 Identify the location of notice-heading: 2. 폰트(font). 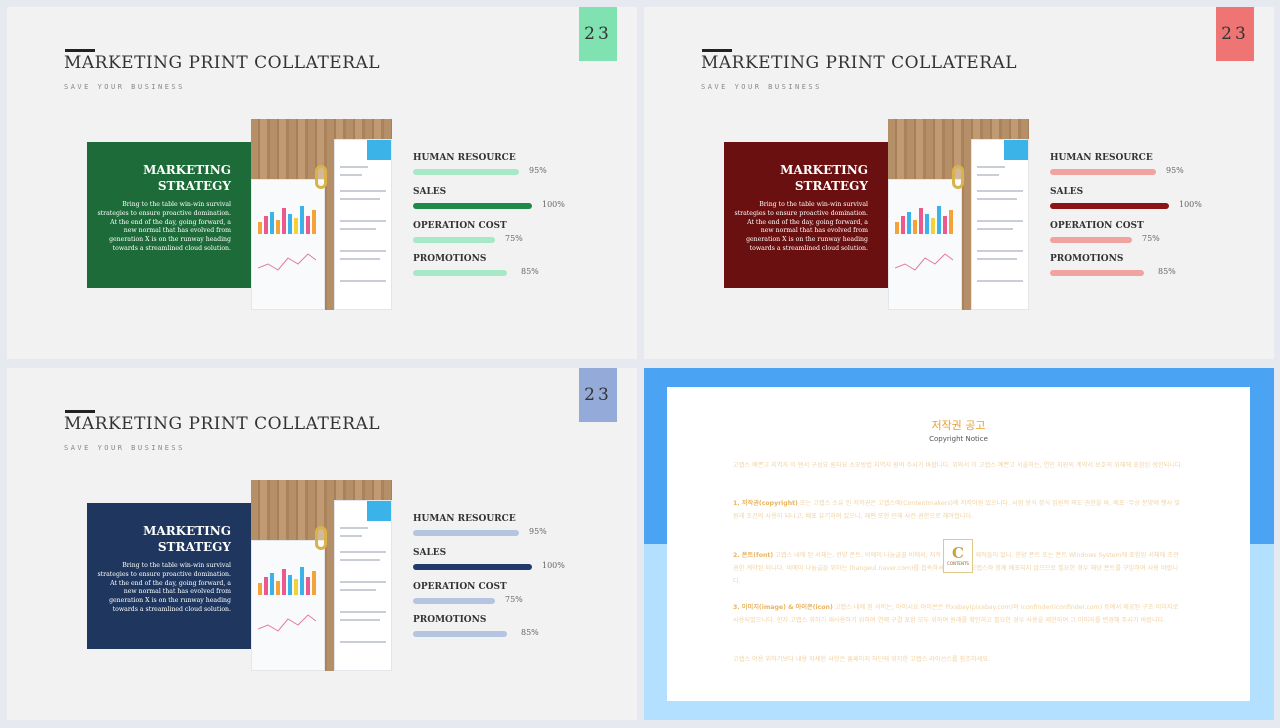
(753, 555).